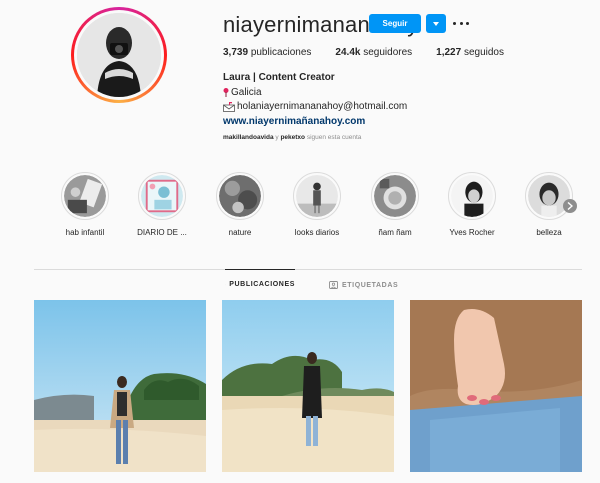 This screenshot has width=600, height=483. I want to click on tab-publicaciones: PUBLICACIONES, so click(260, 284).